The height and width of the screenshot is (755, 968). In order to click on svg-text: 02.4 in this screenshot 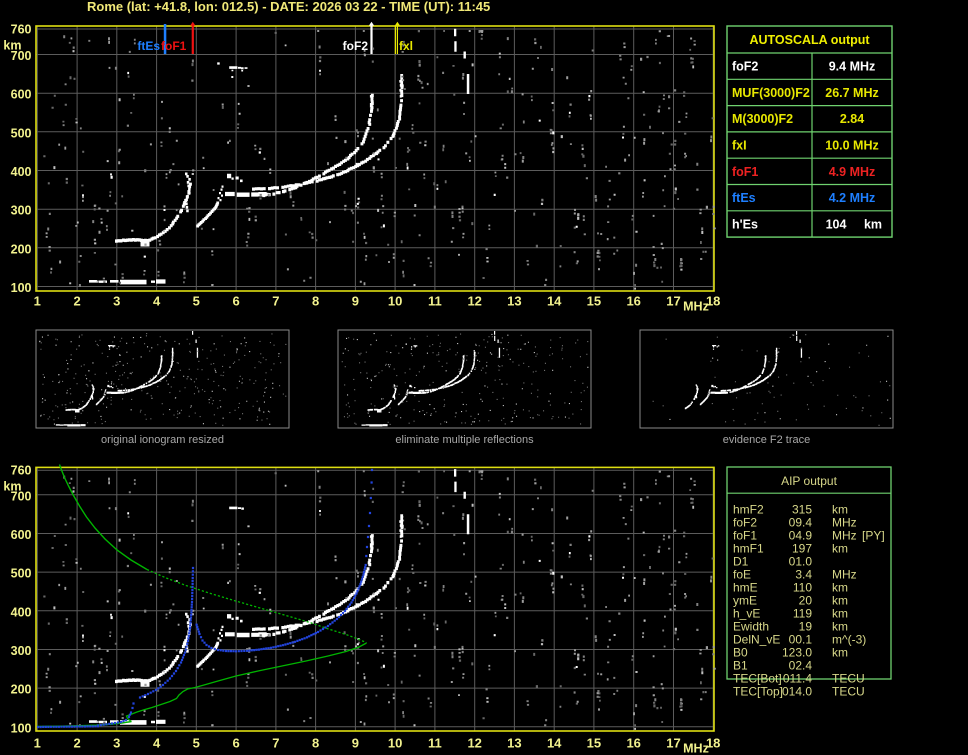, I will do `click(801, 666)`.